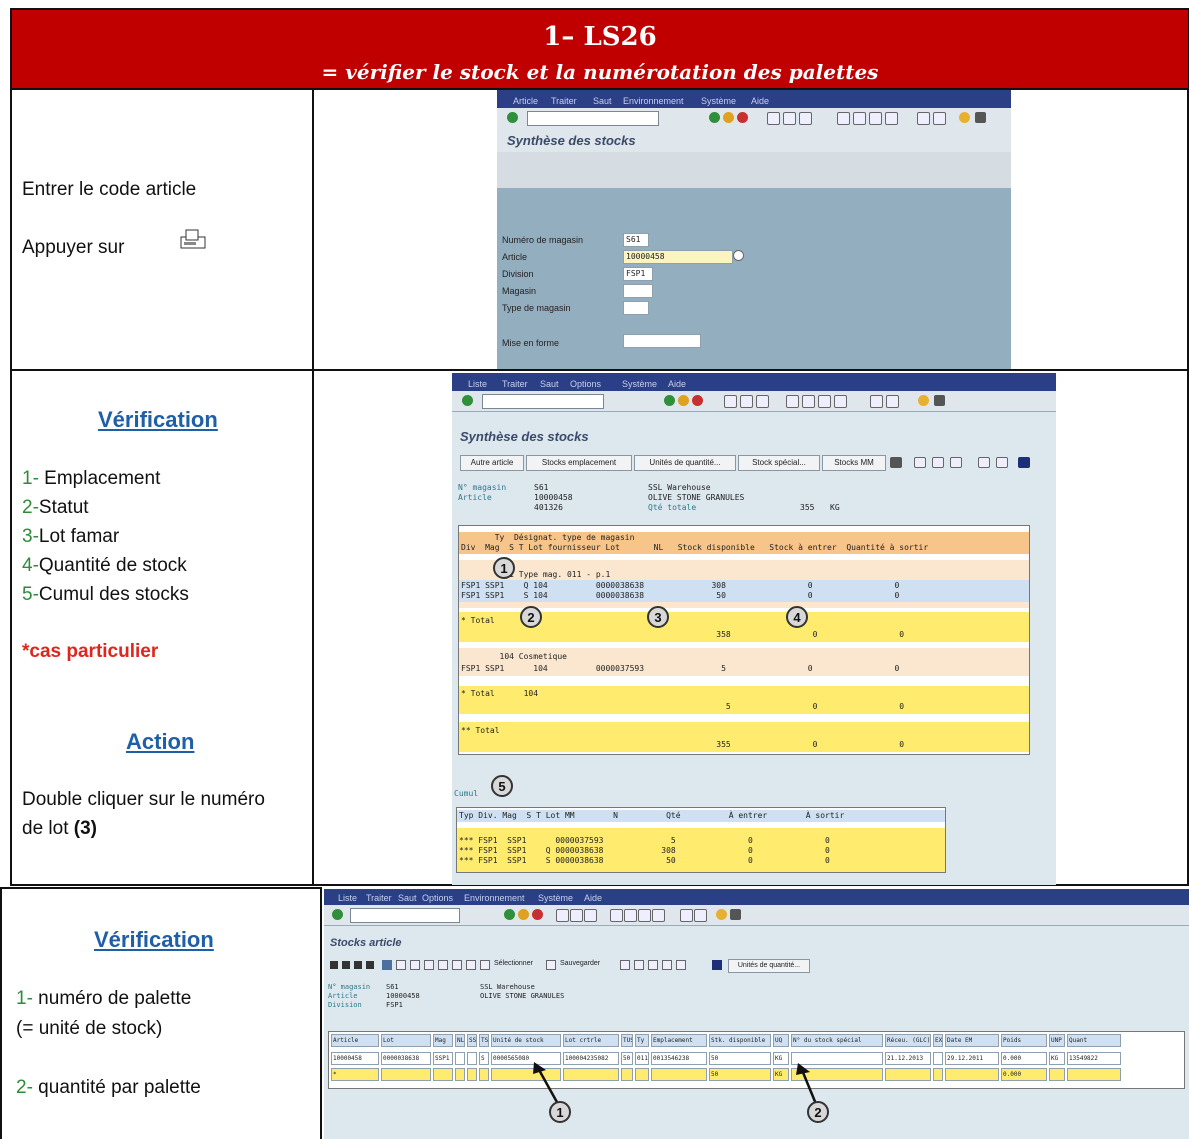 Image resolution: width=1189 pixels, height=1139 pixels. I want to click on sum-icon, so click(457, 965).